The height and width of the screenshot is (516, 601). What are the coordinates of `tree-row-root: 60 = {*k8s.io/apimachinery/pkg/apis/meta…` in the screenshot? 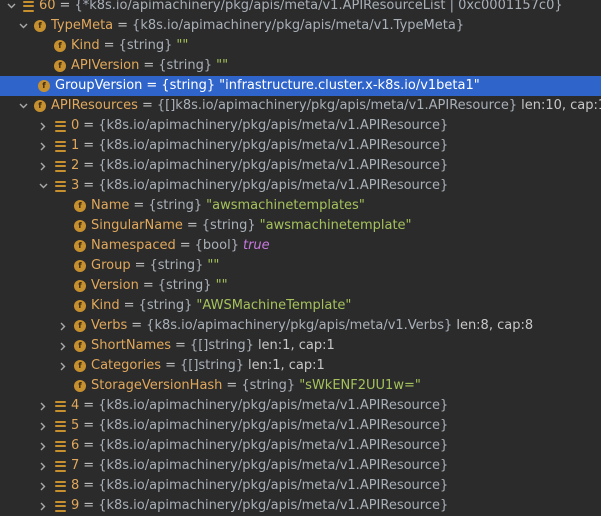 It's located at (300, 8).